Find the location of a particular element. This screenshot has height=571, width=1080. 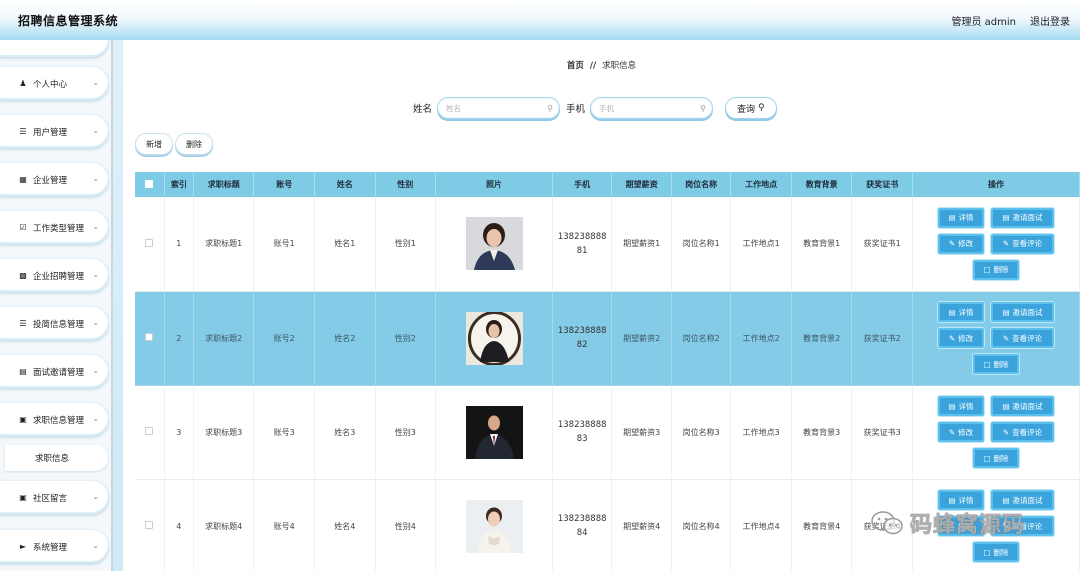

cell-title: 求职标题3 is located at coordinates (224, 432).